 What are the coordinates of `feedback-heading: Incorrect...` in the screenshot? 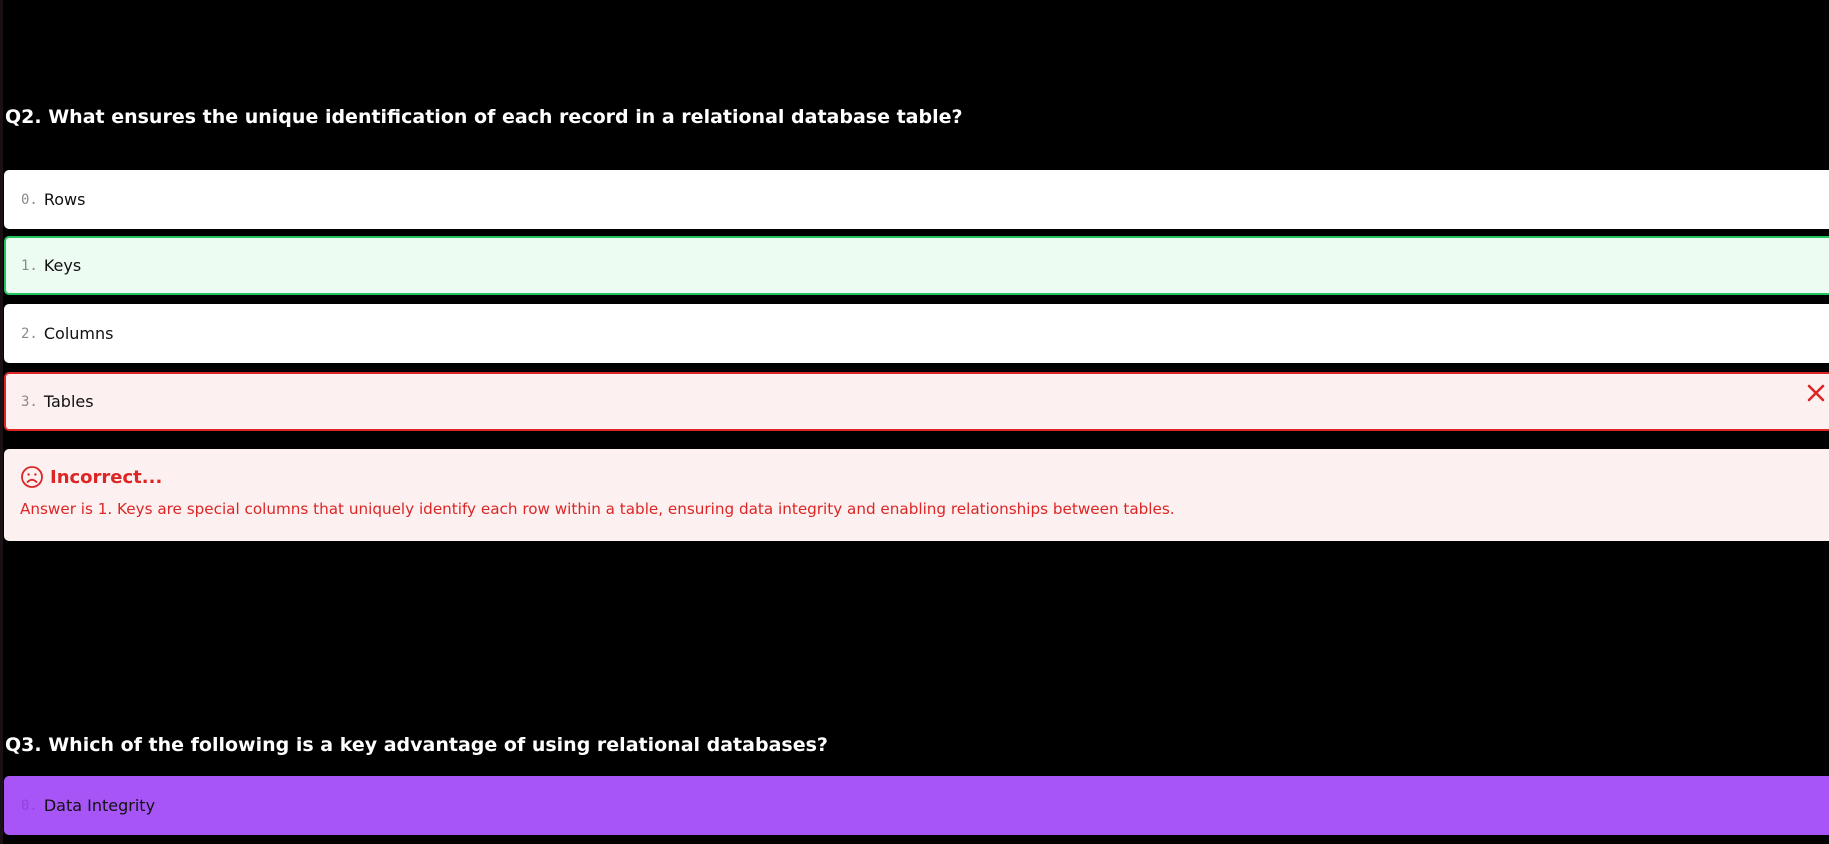 It's located at (106, 477).